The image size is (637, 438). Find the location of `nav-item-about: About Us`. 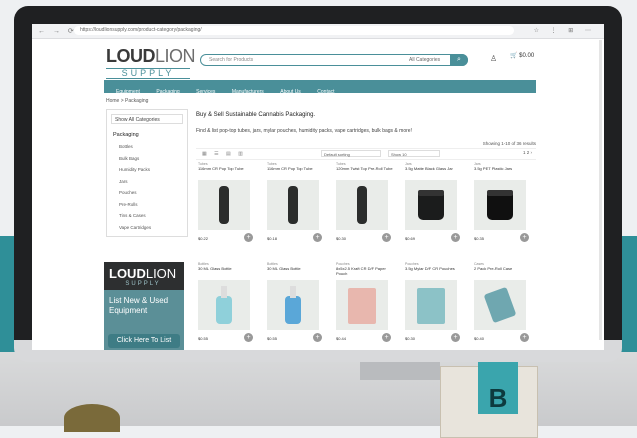

nav-item-about: About Us is located at coordinates (290, 92).